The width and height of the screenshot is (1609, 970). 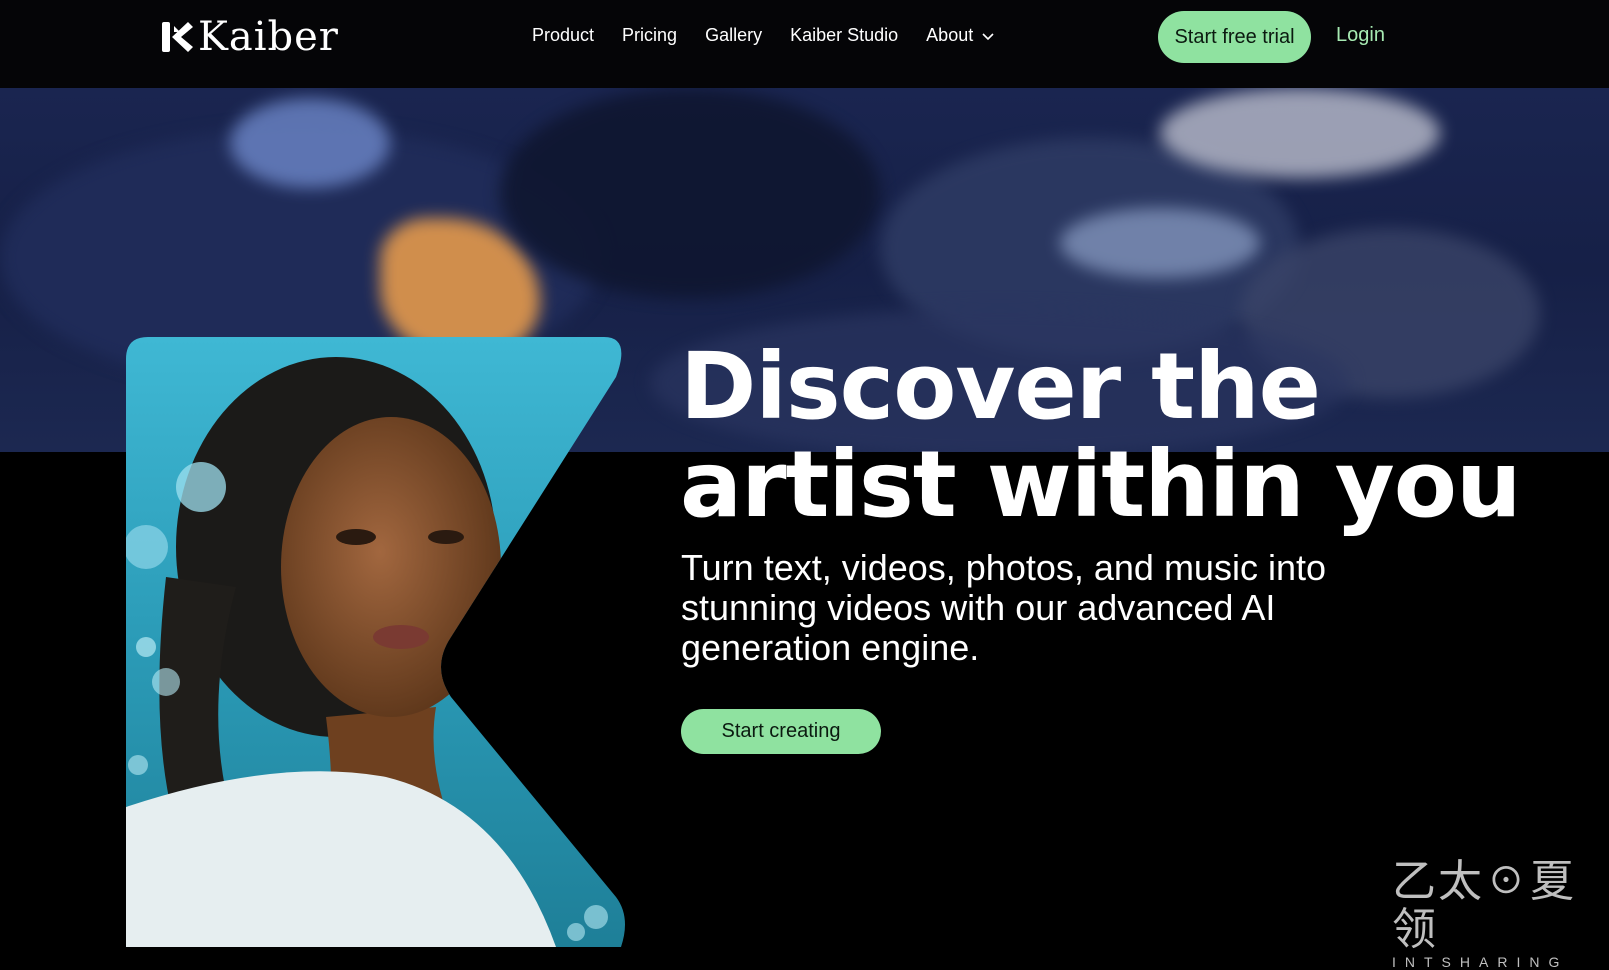 I want to click on hero-headline: Discover the artist within you, so click(x=1100, y=435).